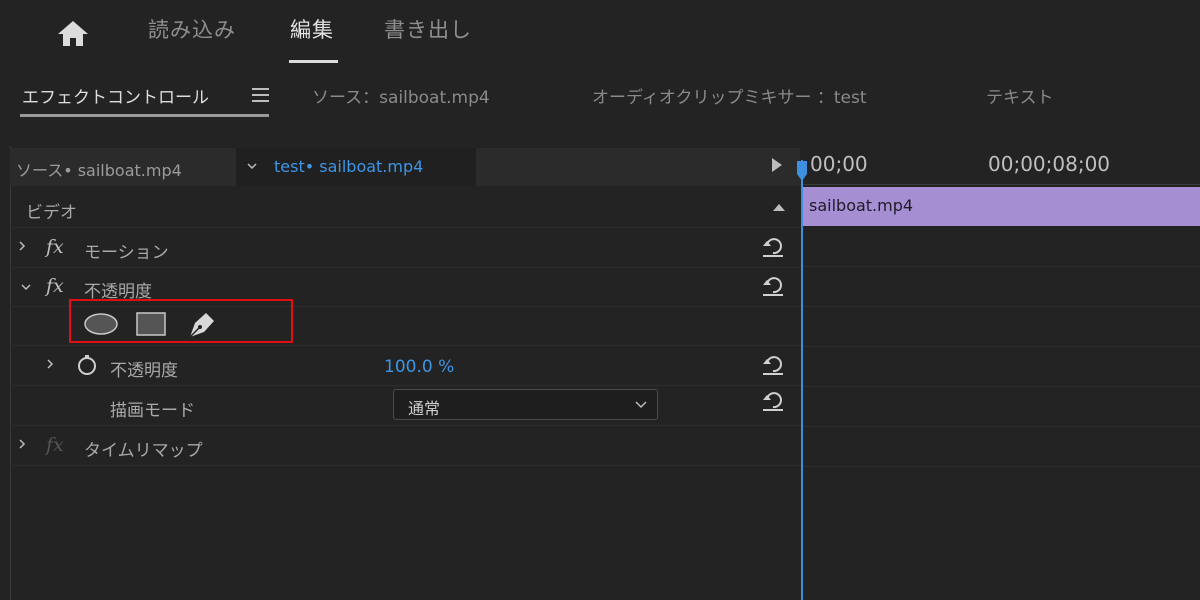 This screenshot has height=600, width=1200. What do you see at coordinates (260, 95) in the screenshot?
I see `panel-menu-icon` at bounding box center [260, 95].